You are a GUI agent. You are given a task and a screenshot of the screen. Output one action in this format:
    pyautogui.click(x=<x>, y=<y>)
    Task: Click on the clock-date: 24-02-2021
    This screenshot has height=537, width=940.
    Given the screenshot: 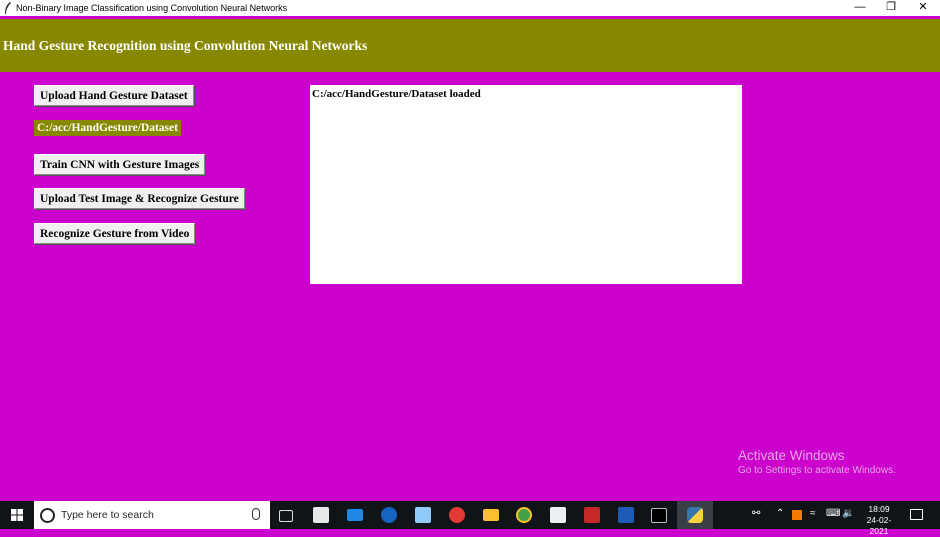 What is the action you would take?
    pyautogui.click(x=879, y=525)
    